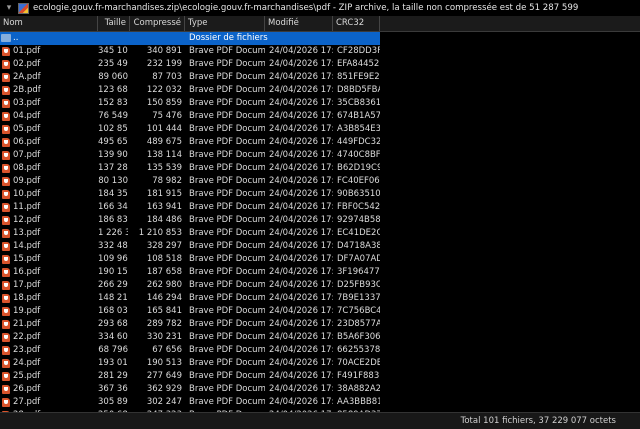 The width and height of the screenshot is (640, 429). I want to click on file-size: 166 345, so click(113, 207).